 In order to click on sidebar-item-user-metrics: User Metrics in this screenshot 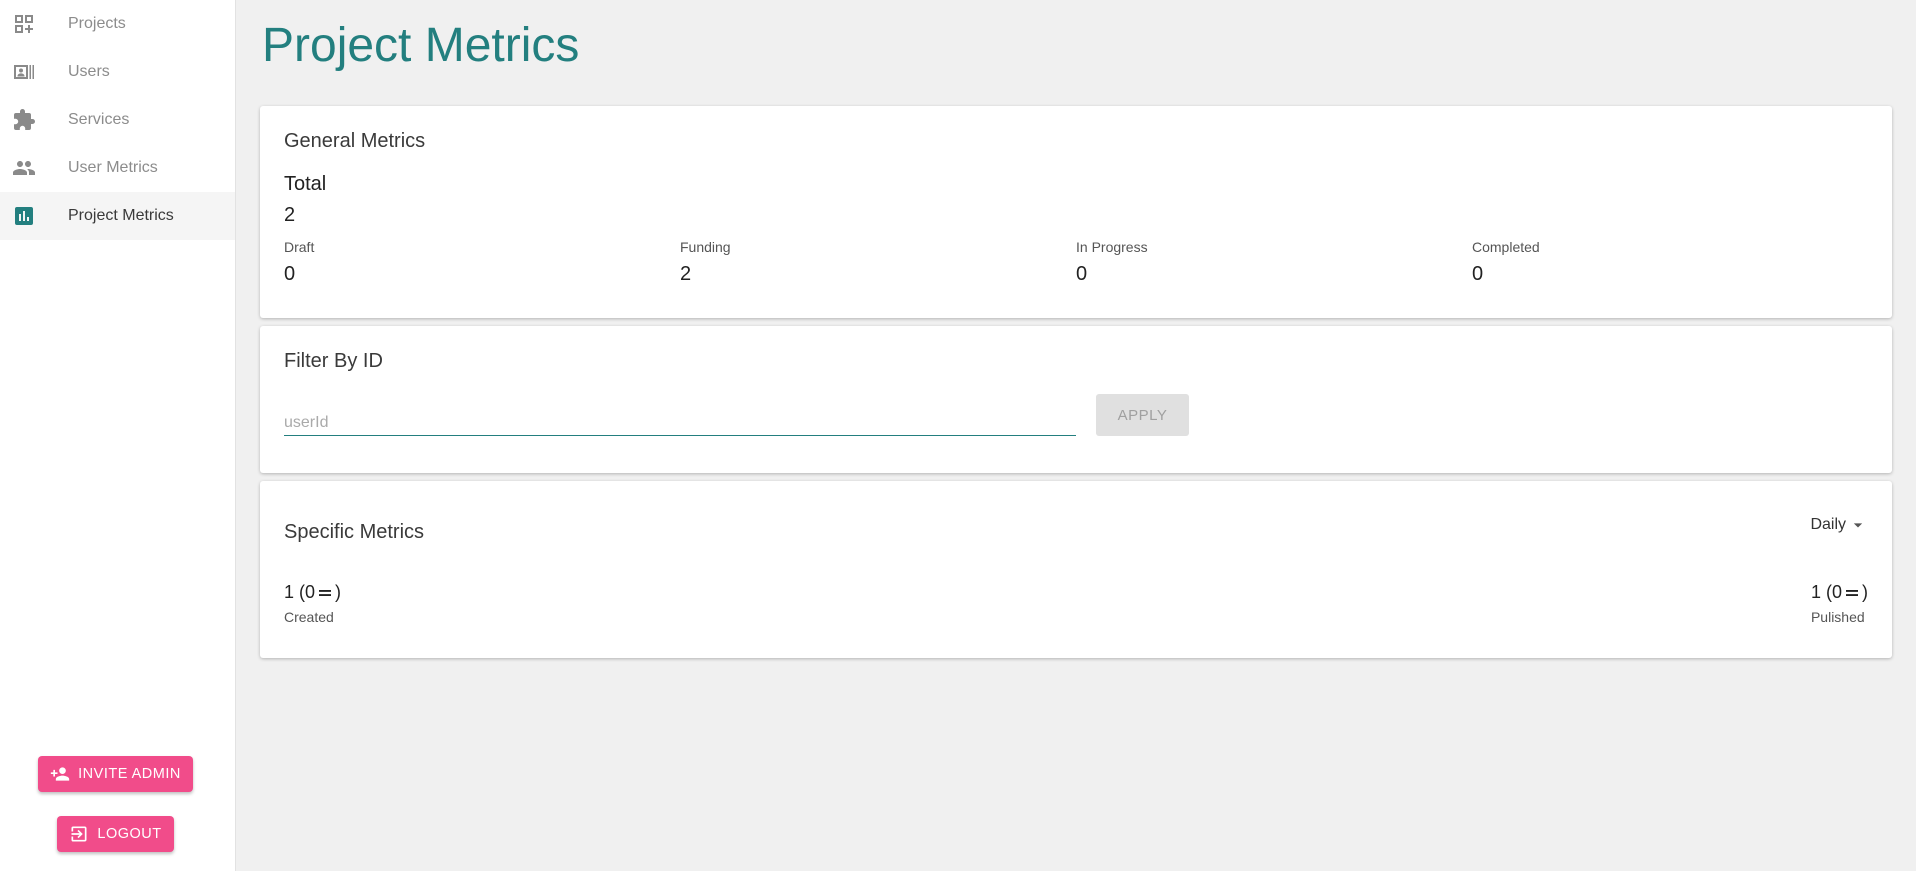, I will do `click(117, 168)`.